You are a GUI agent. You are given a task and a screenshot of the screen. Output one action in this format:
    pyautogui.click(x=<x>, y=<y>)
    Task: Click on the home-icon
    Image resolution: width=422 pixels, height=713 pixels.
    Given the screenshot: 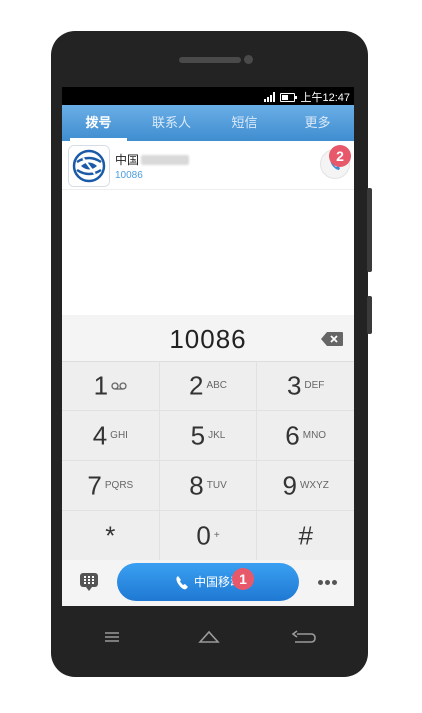 What is the action you would take?
    pyautogui.click(x=209, y=637)
    